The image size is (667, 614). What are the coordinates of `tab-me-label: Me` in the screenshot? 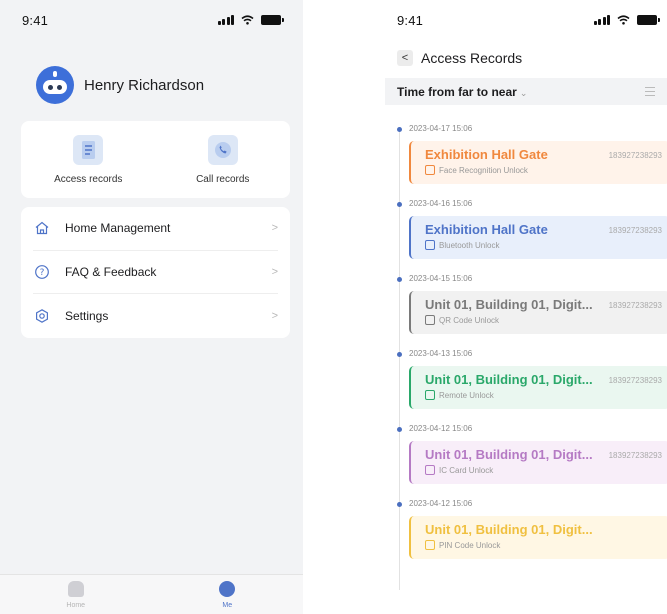 It's located at (227, 605).